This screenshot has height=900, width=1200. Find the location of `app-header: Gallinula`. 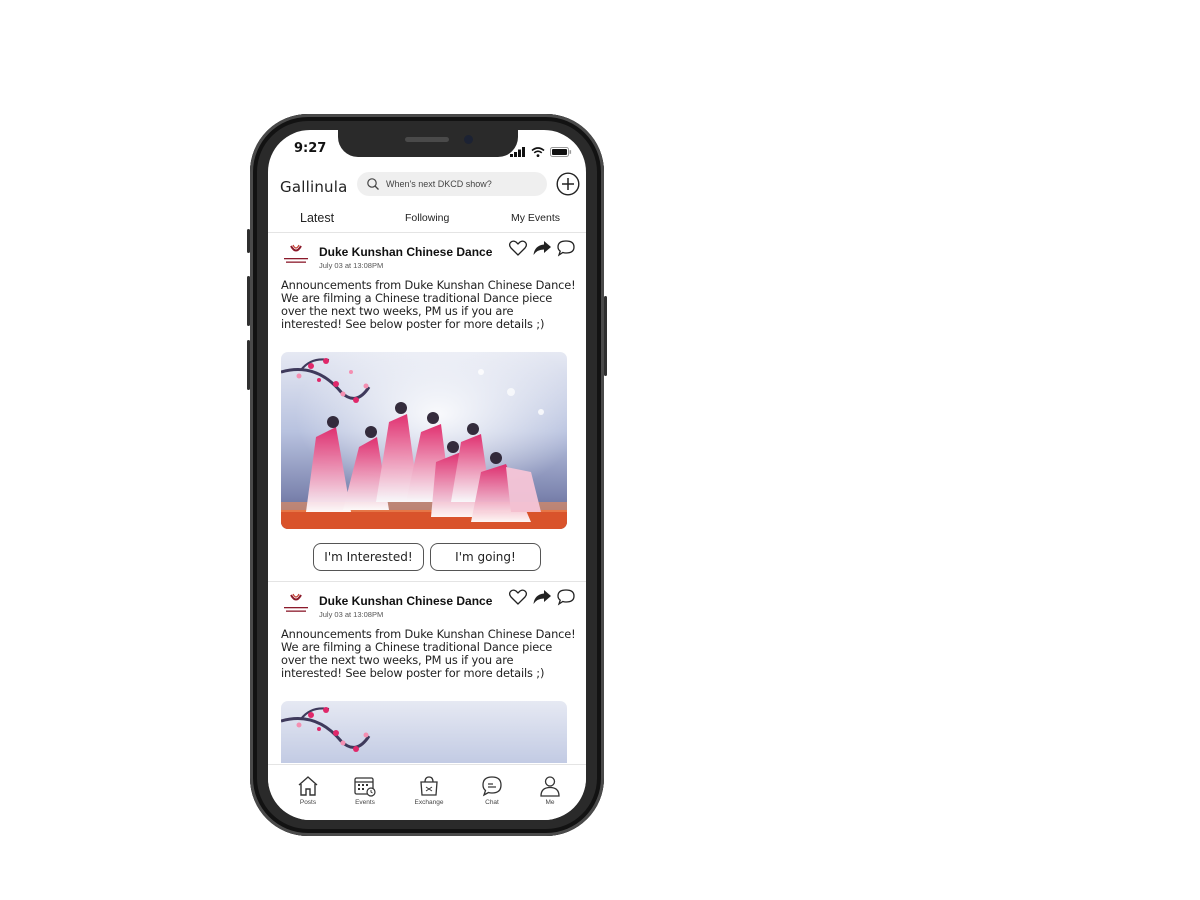

app-header: Gallinula is located at coordinates (427, 189).